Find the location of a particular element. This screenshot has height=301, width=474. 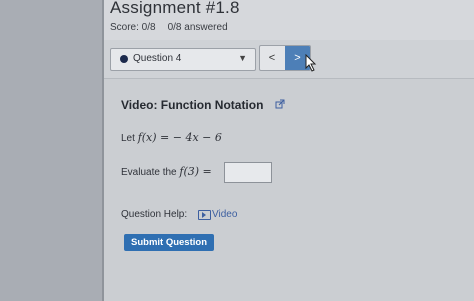

video-title: Video: Function Notation is located at coordinates (192, 105).